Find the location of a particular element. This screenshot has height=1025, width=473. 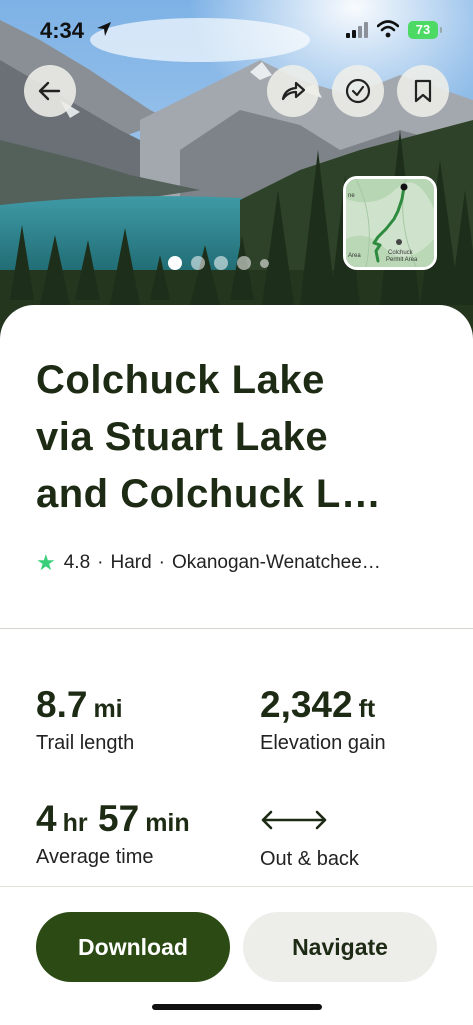

elevation-unit: ft is located at coordinates (367, 709).